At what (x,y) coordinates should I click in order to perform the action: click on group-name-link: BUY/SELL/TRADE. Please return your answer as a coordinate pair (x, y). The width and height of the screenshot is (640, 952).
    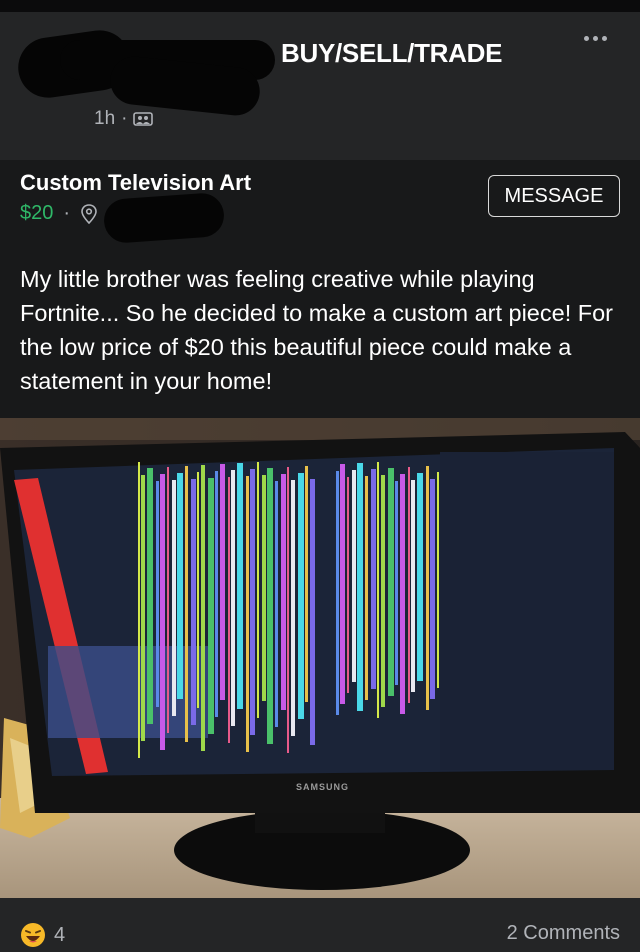
    Looking at the image, I should click on (391, 53).